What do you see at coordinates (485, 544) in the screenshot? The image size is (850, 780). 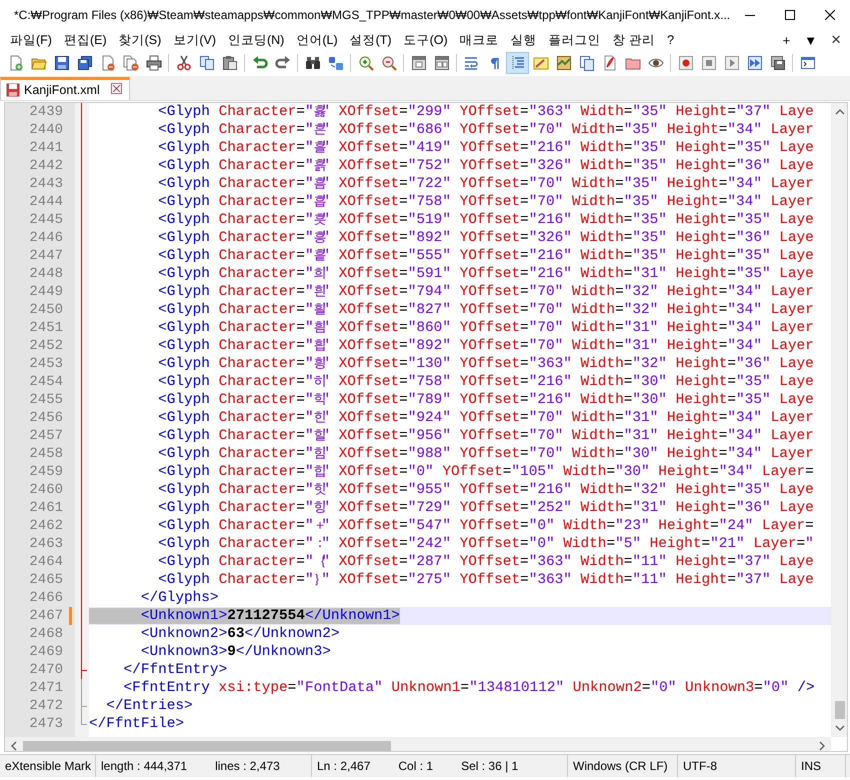 I see `code-line: <Glyph Character="：" XOffset="242" YOffset="0" Width="5" Height="21" Layer="` at bounding box center [485, 544].